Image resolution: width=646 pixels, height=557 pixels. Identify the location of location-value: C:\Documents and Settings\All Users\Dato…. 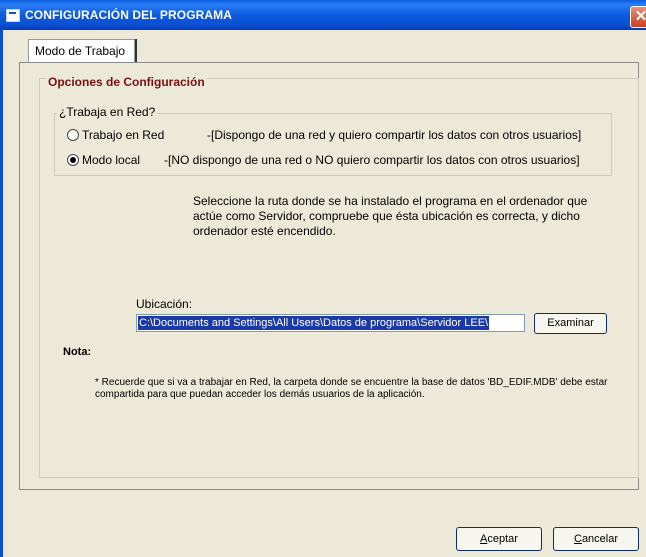
(314, 323).